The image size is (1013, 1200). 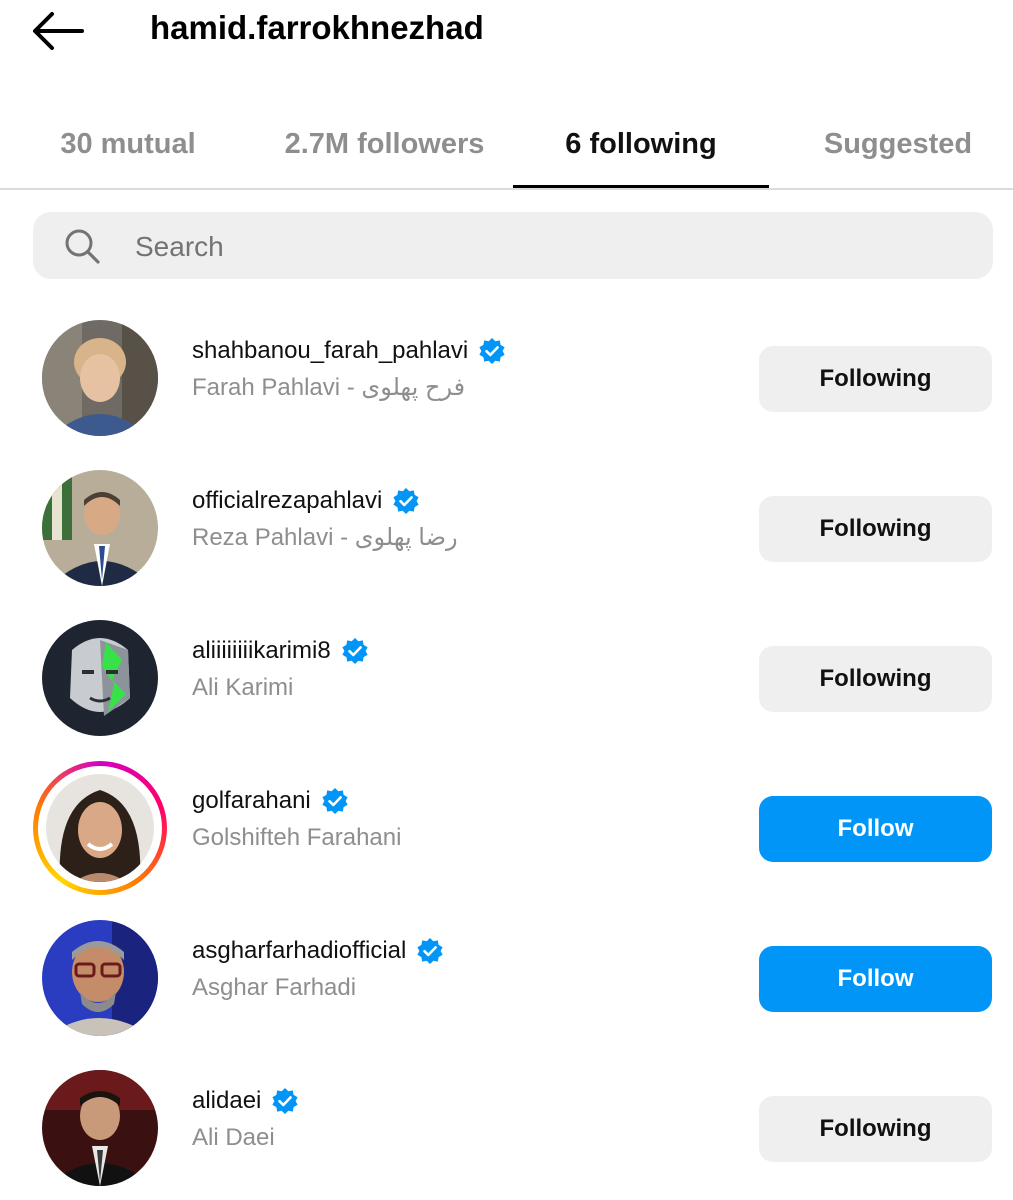 I want to click on back-button, so click(x=58, y=31).